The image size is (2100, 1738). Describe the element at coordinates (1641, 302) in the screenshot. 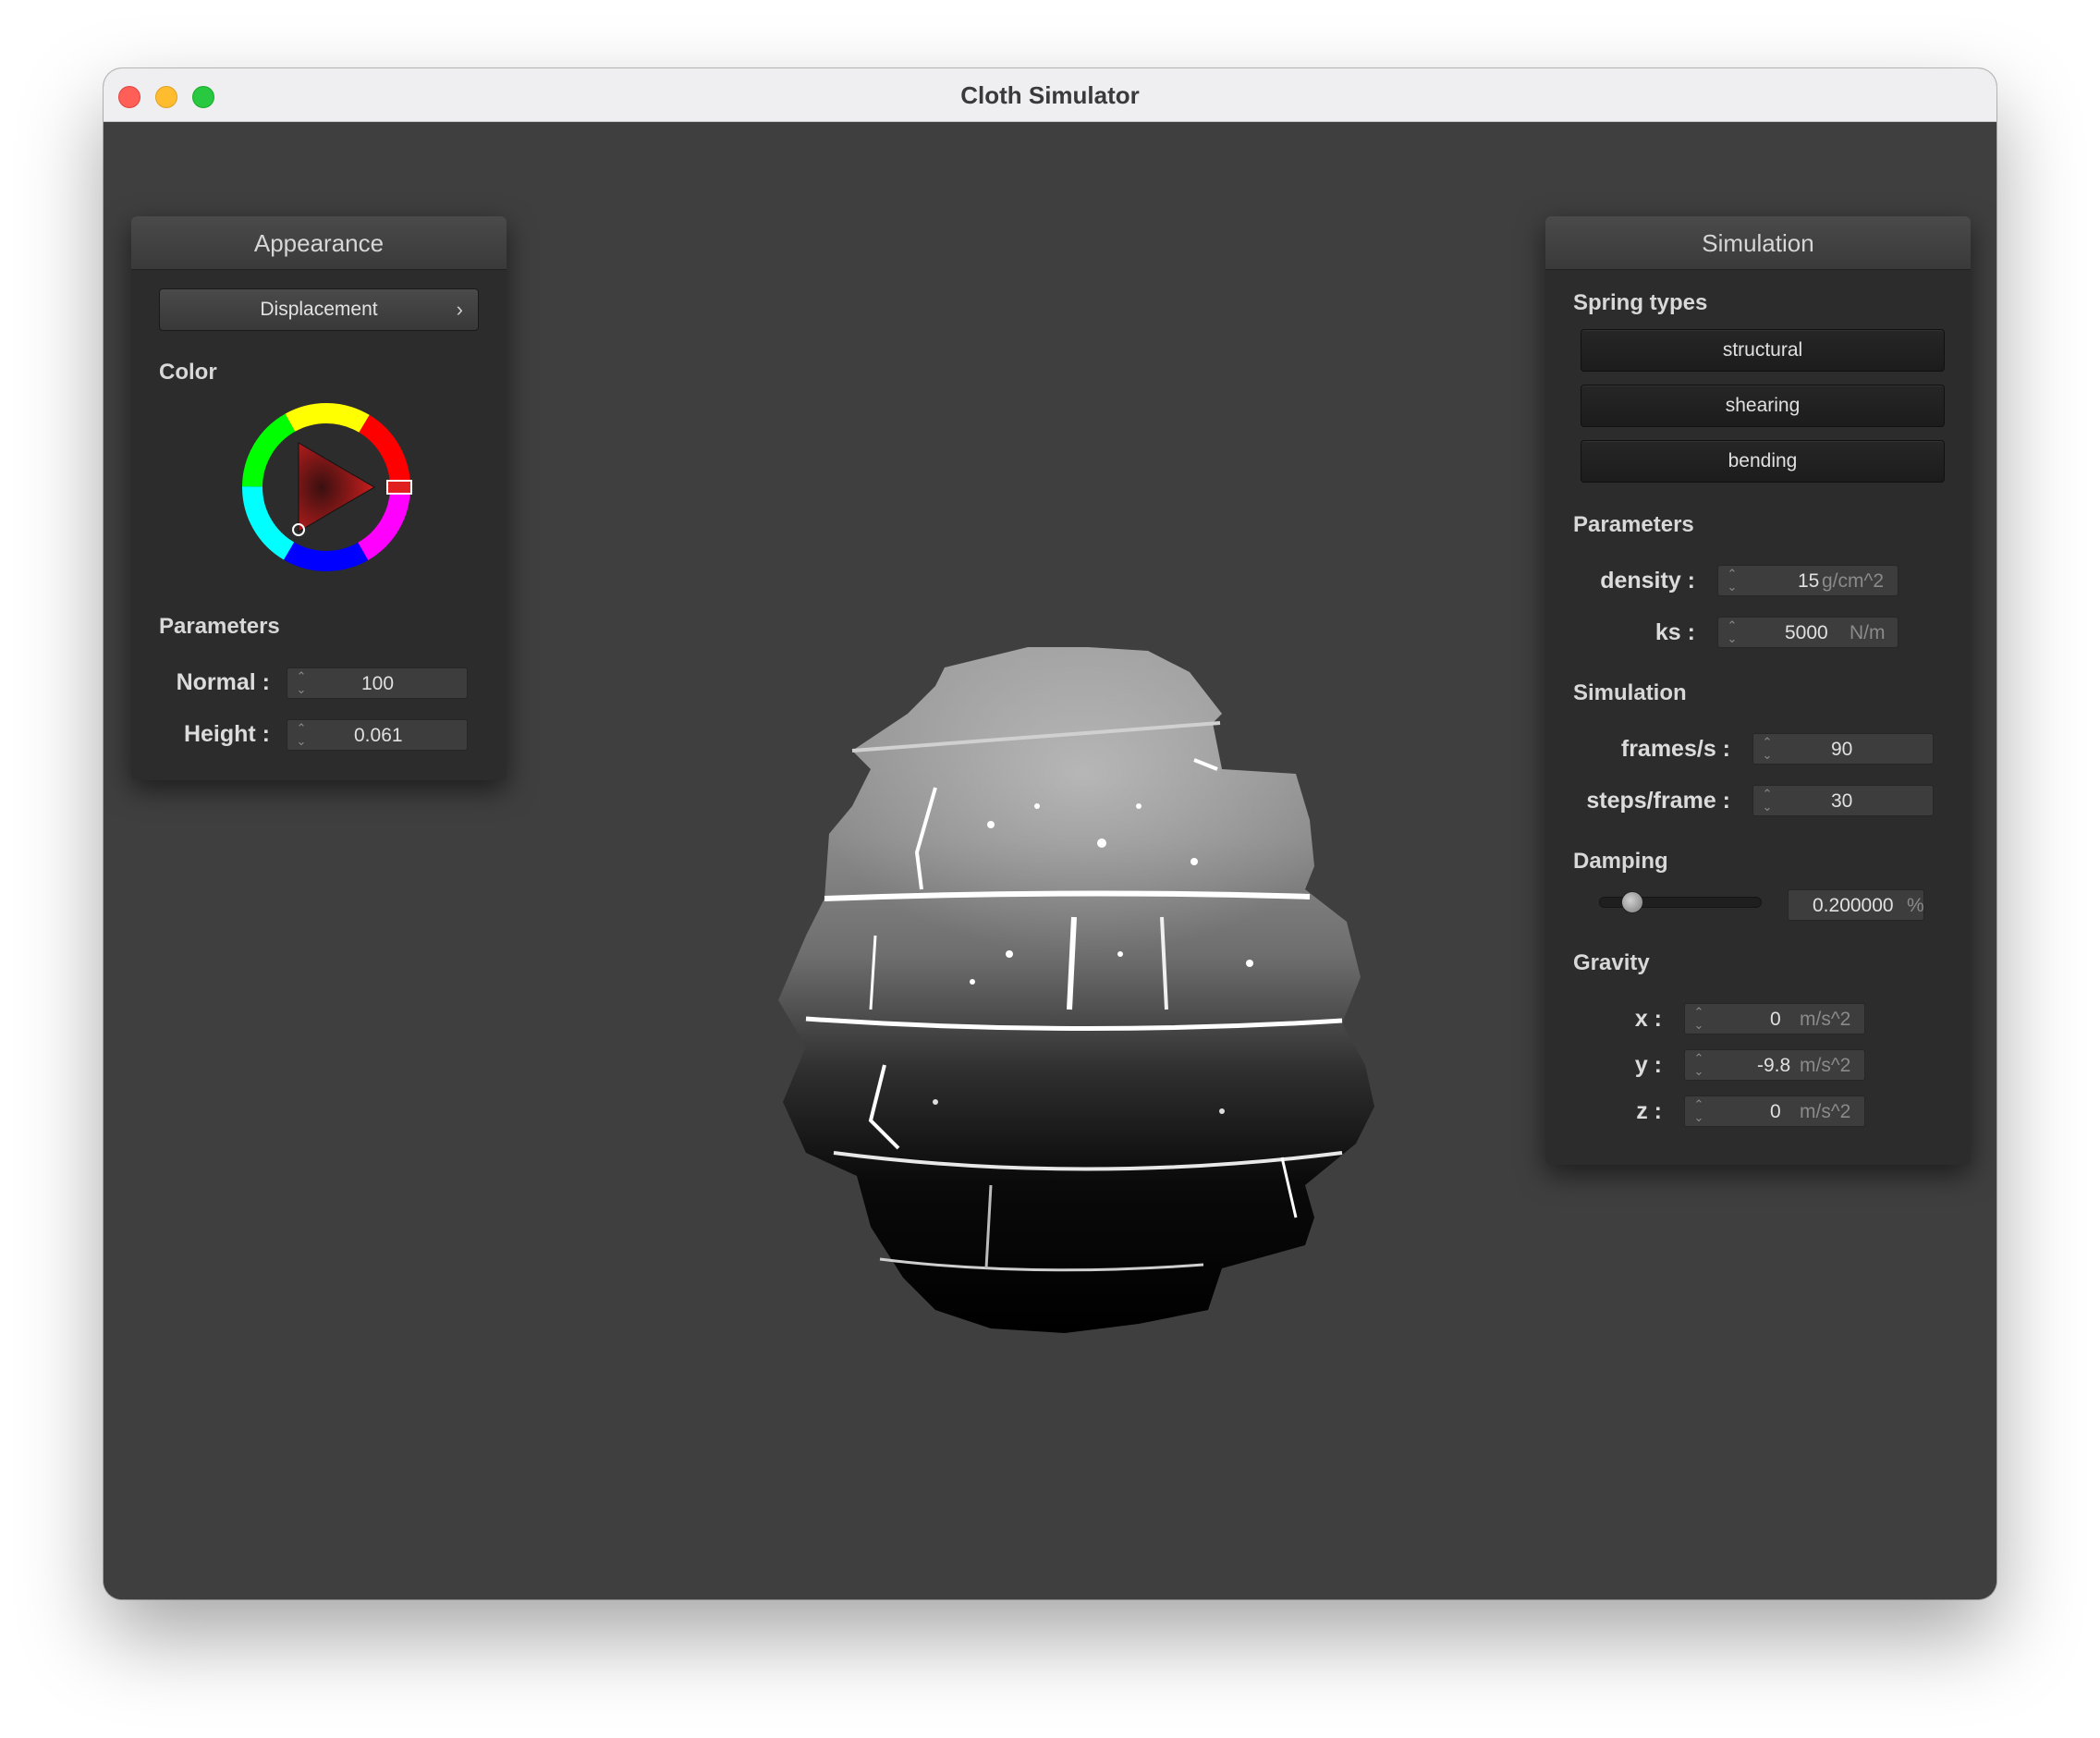

I see `spring-types-label: Spring types` at that location.